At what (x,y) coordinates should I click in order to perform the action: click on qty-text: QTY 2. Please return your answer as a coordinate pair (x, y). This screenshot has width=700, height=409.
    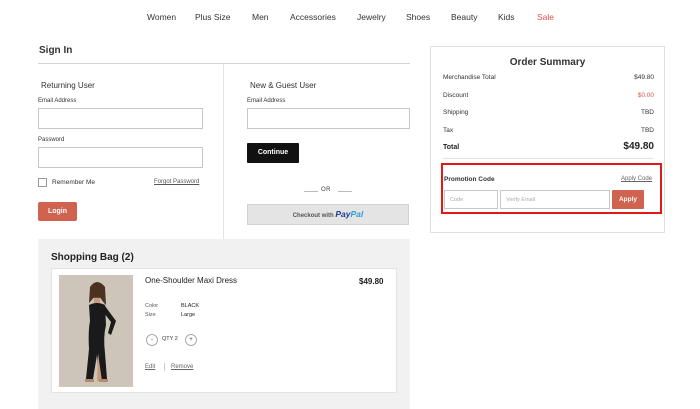
    Looking at the image, I should click on (170, 339).